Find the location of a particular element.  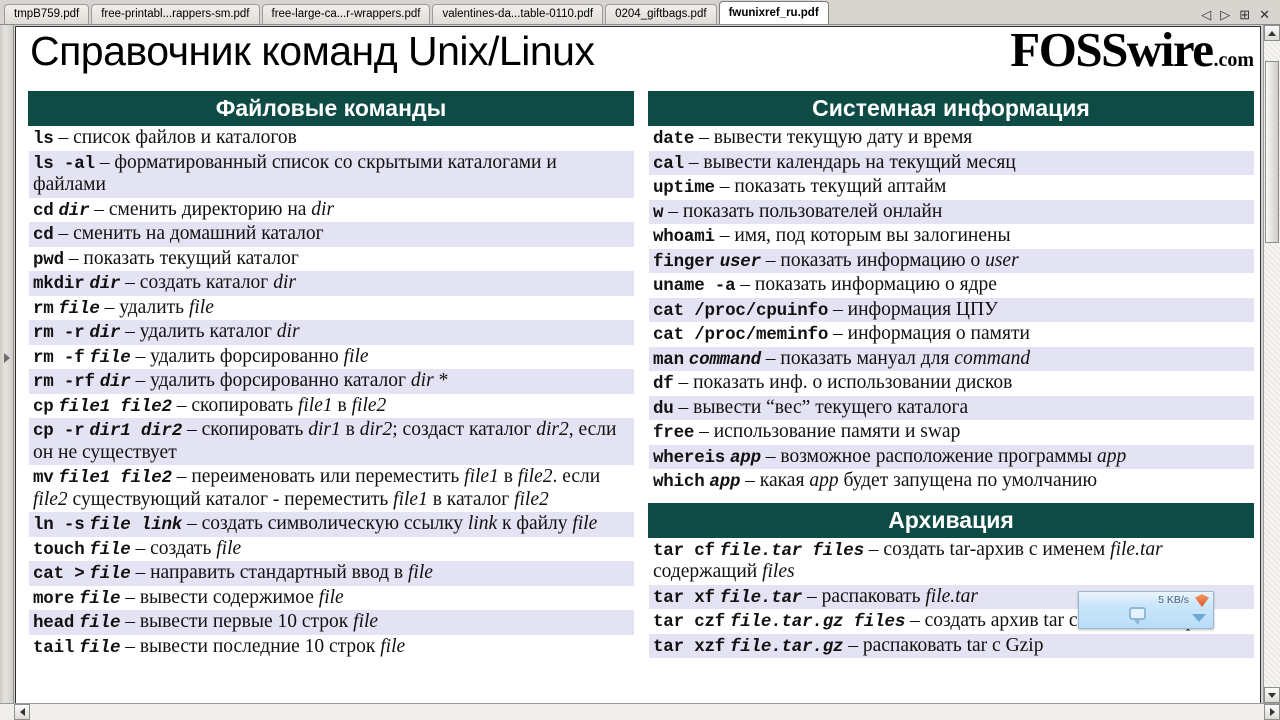

tab-5: fwunixref_ru.pdf is located at coordinates (773, 12).